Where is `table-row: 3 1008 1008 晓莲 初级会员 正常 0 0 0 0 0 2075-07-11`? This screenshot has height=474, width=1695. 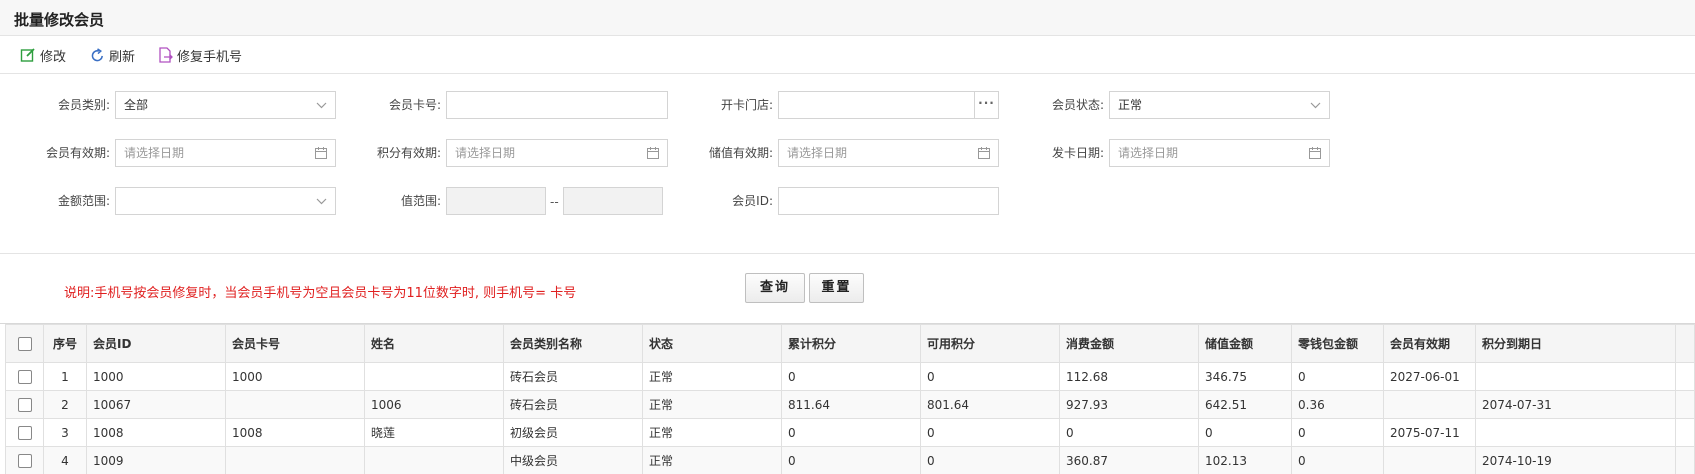
table-row: 3 1008 1008 晓莲 初级会员 正常 0 0 0 0 0 2075-07-11 is located at coordinates (850, 432).